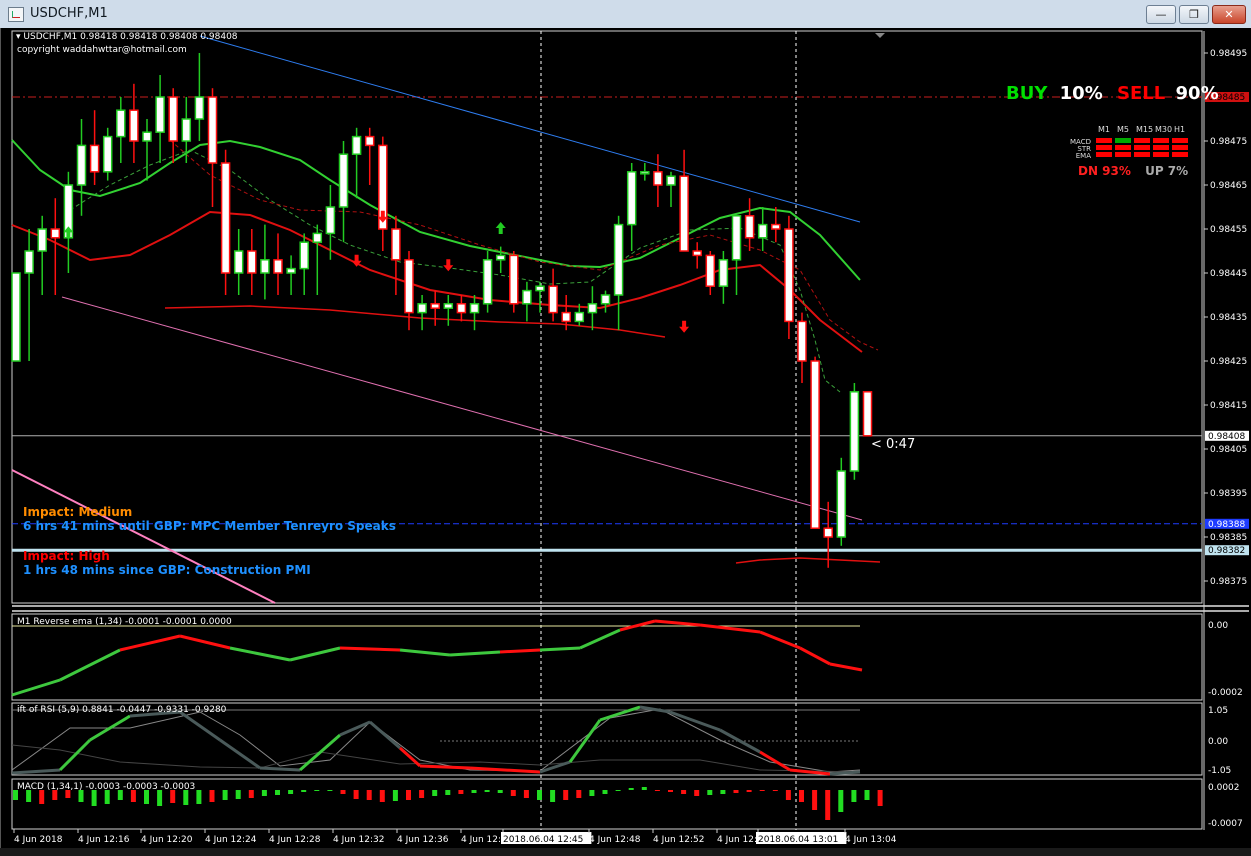 This screenshot has width=1251, height=856. Describe the element at coordinates (1112, 93) in the screenshot. I see `signal-panel: BUY 10% SELL 90%` at that location.